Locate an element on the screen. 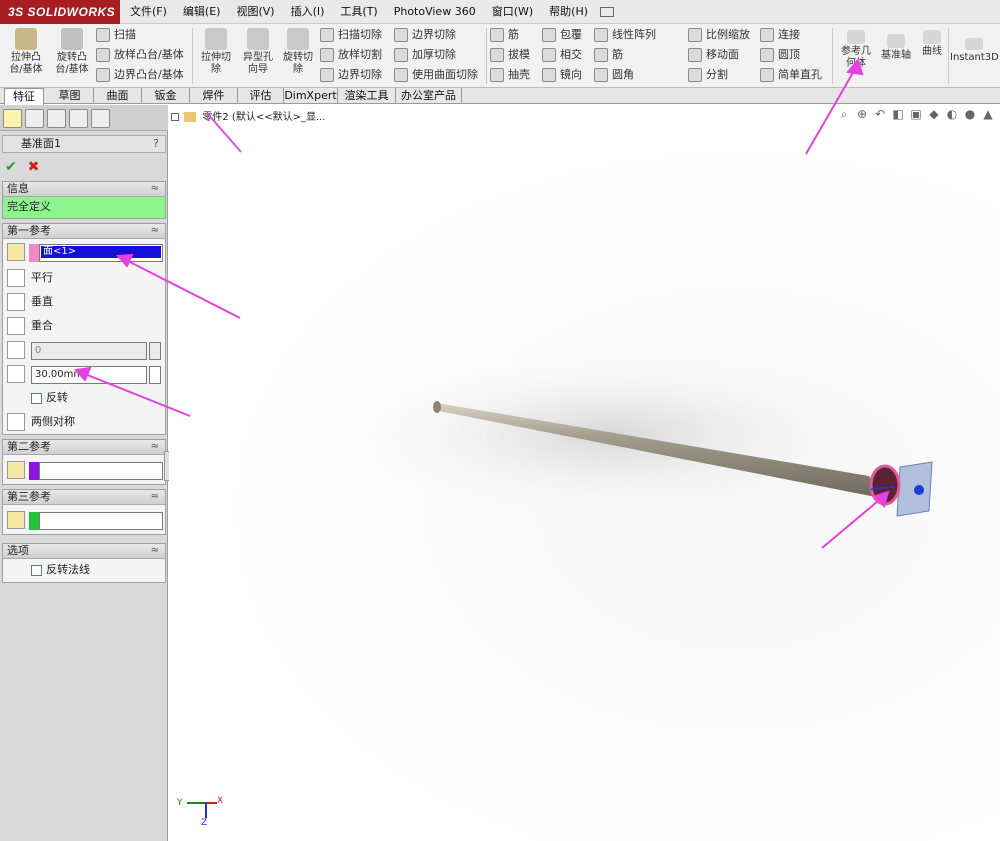  intersect-button: 相交 is located at coordinates (562, 55).